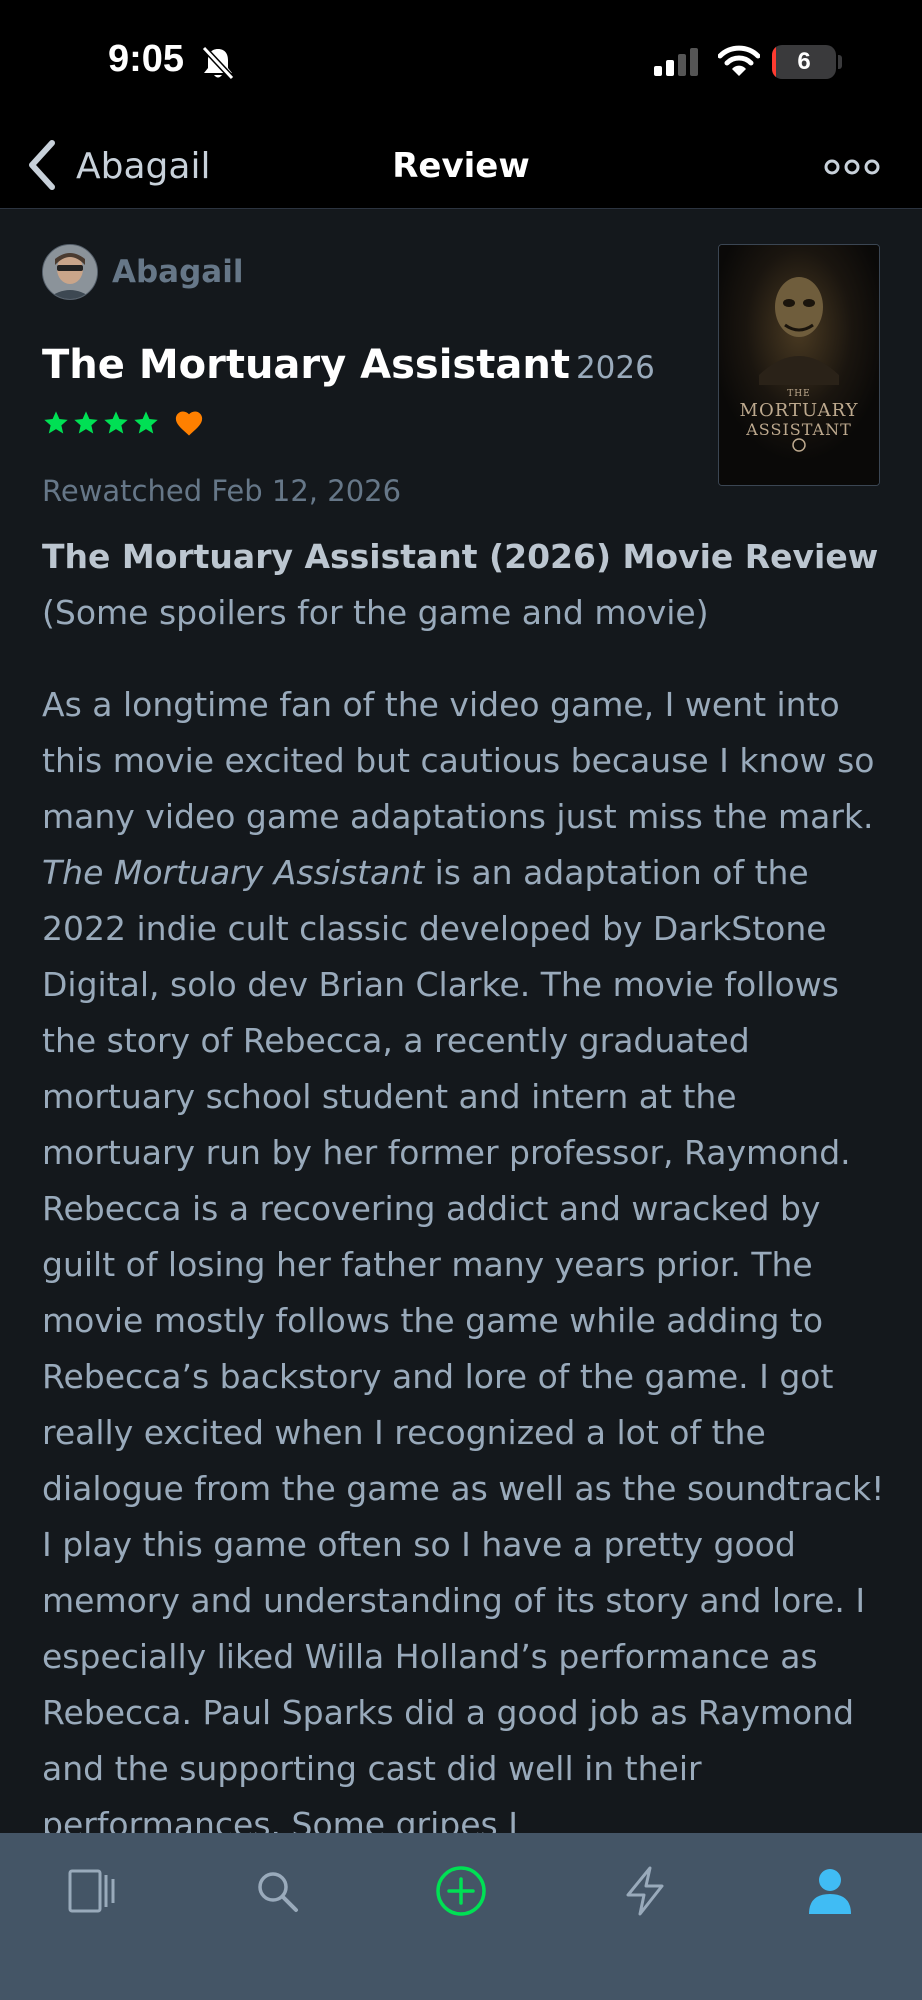 The width and height of the screenshot is (922, 2000). I want to click on battery-indicator: 6, so click(804, 62).